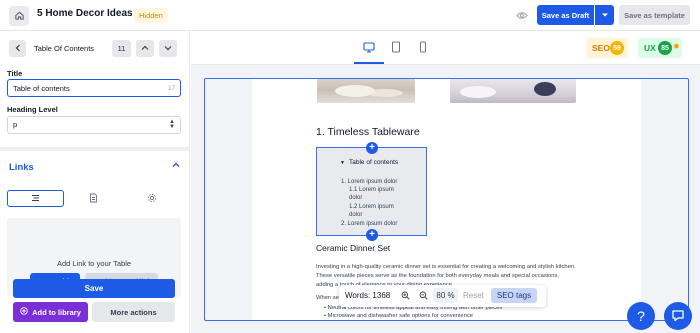 Image resolution: width=700 pixels, height=333 pixels. What do you see at coordinates (21, 167) in the screenshot?
I see `links-section-title: Links` at bounding box center [21, 167].